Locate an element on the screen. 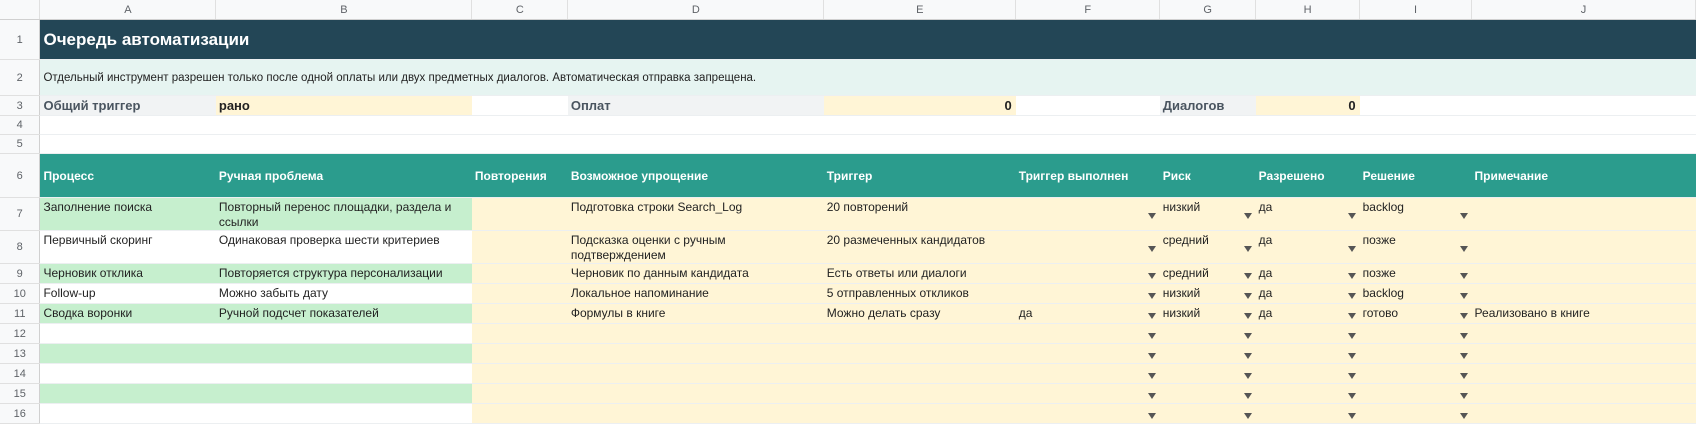 This screenshot has width=1696, height=424. header-note: Примечание is located at coordinates (1583, 175).